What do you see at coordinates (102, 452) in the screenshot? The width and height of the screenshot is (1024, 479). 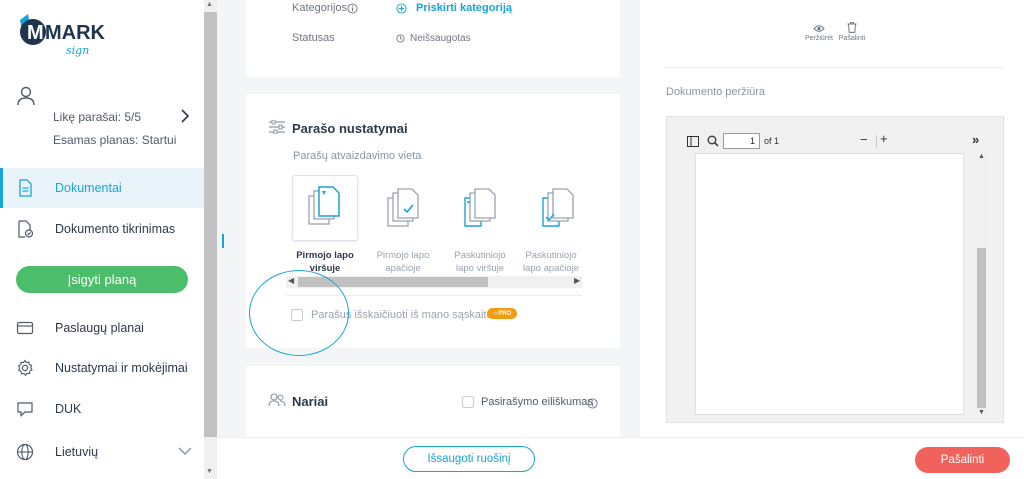 I see `sidebar-item-language: Lietuvių` at bounding box center [102, 452].